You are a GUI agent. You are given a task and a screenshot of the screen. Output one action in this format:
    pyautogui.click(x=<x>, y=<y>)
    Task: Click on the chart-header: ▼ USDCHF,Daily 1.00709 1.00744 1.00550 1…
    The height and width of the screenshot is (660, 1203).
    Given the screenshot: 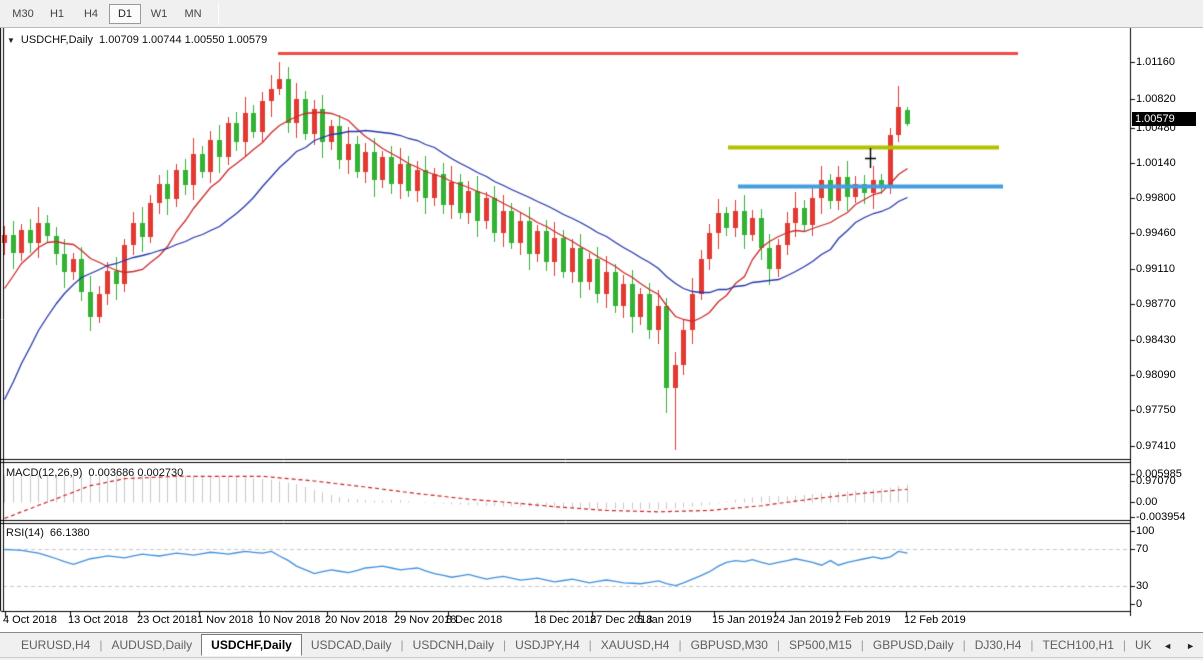 What is the action you would take?
    pyautogui.click(x=137, y=40)
    